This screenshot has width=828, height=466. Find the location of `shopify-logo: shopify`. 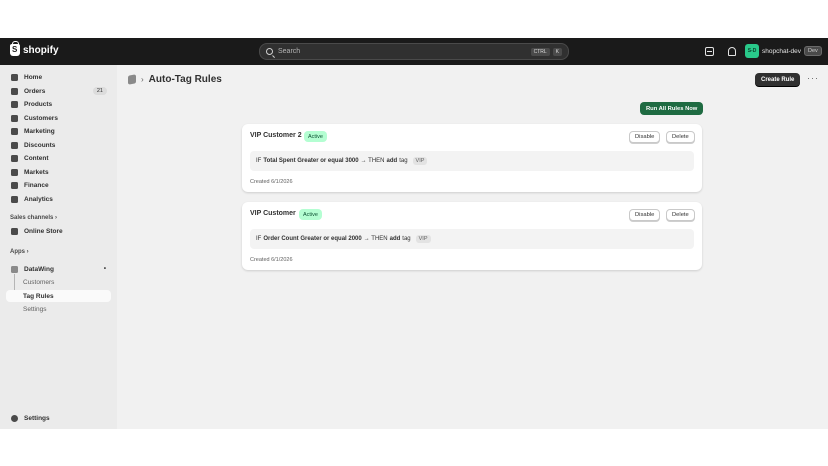

shopify-logo: shopify is located at coordinates (34, 48).